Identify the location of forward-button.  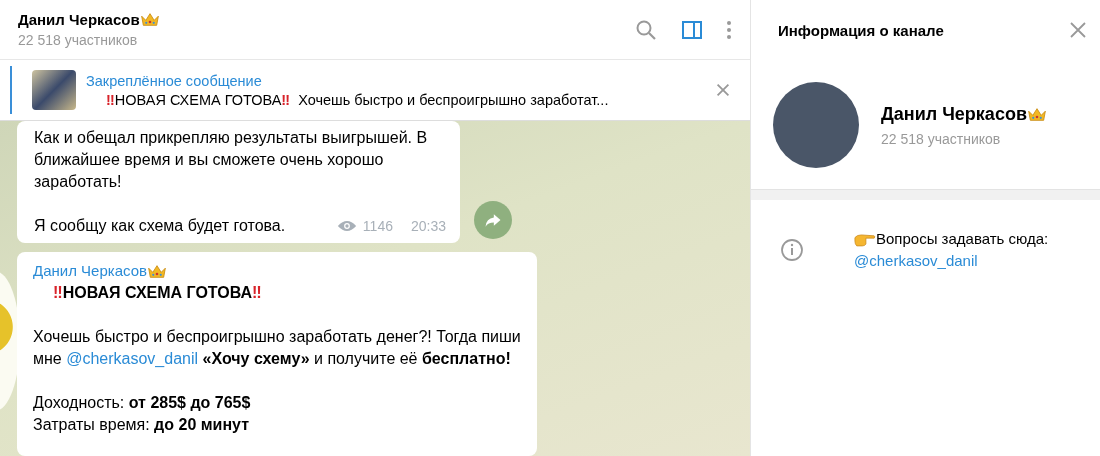
(493, 220).